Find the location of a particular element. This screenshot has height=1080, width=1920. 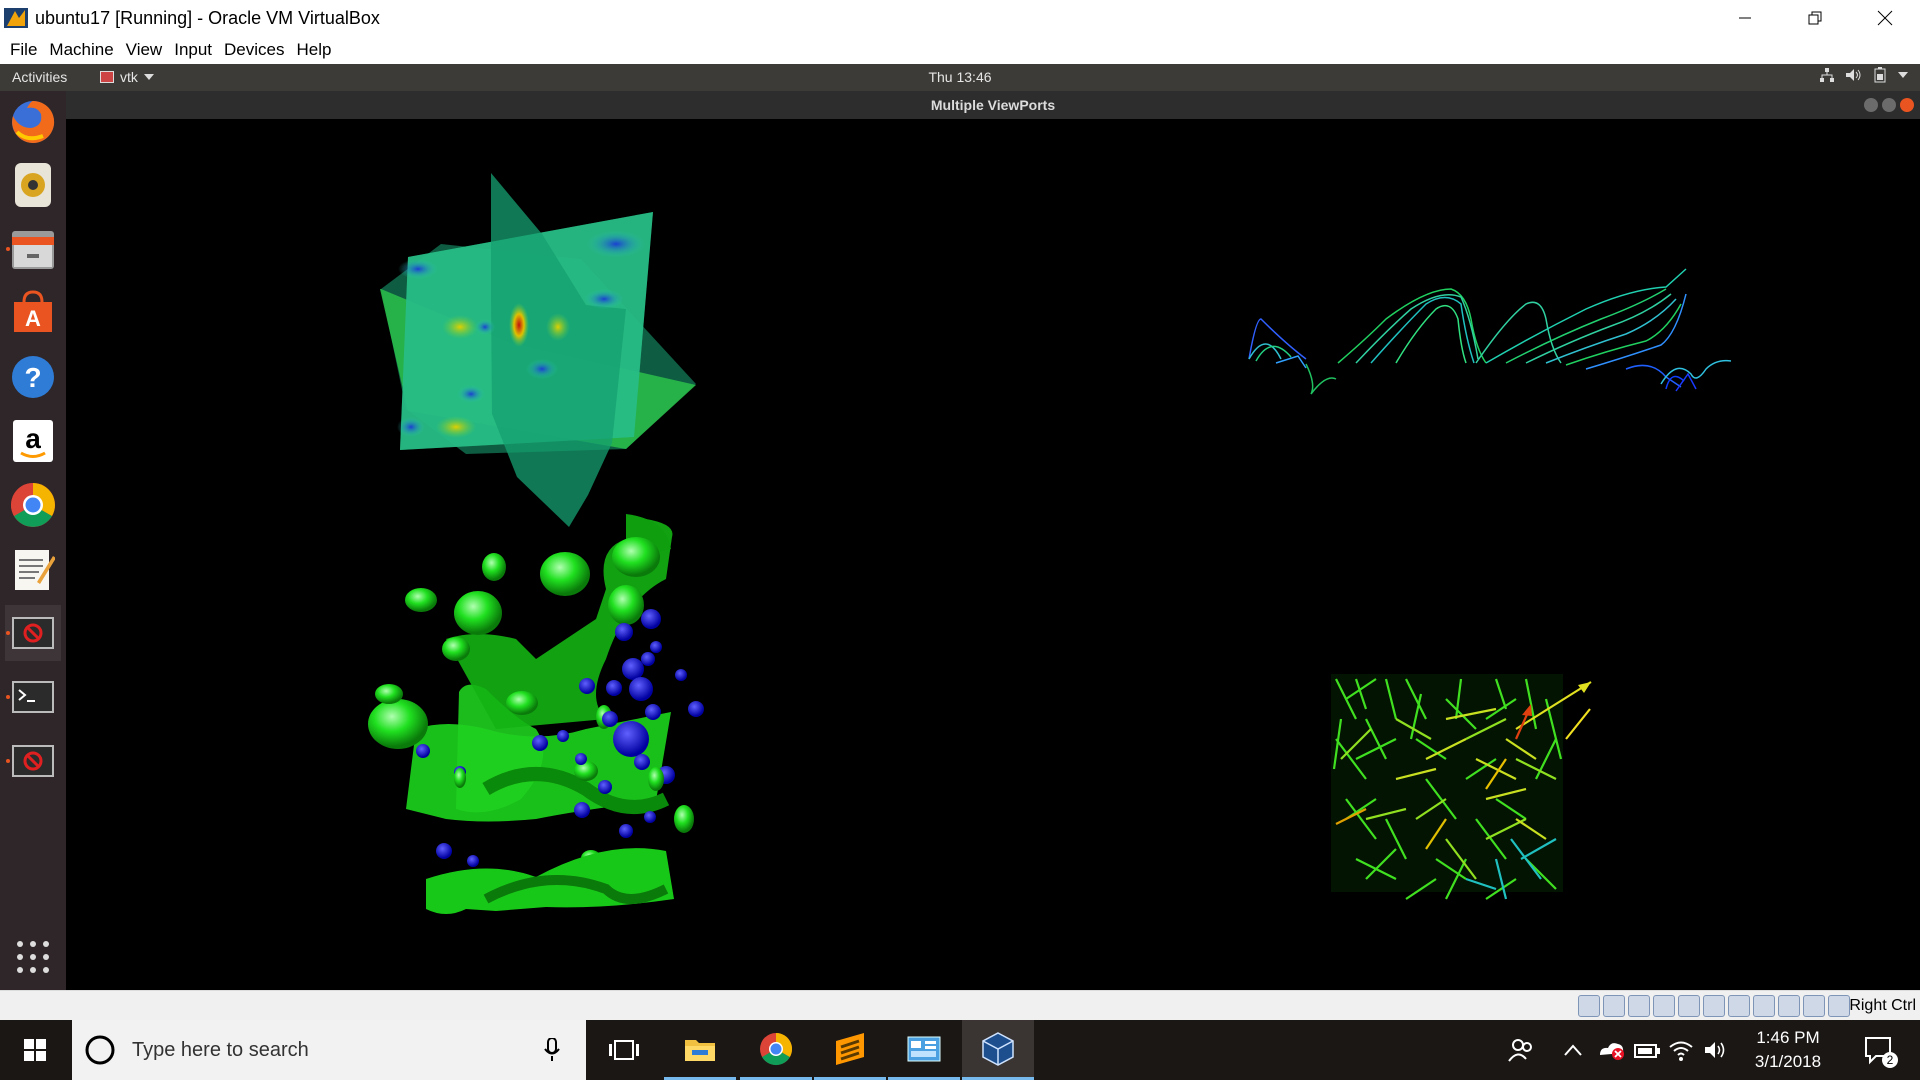

dock-show-apps is located at coordinates (33, 957).